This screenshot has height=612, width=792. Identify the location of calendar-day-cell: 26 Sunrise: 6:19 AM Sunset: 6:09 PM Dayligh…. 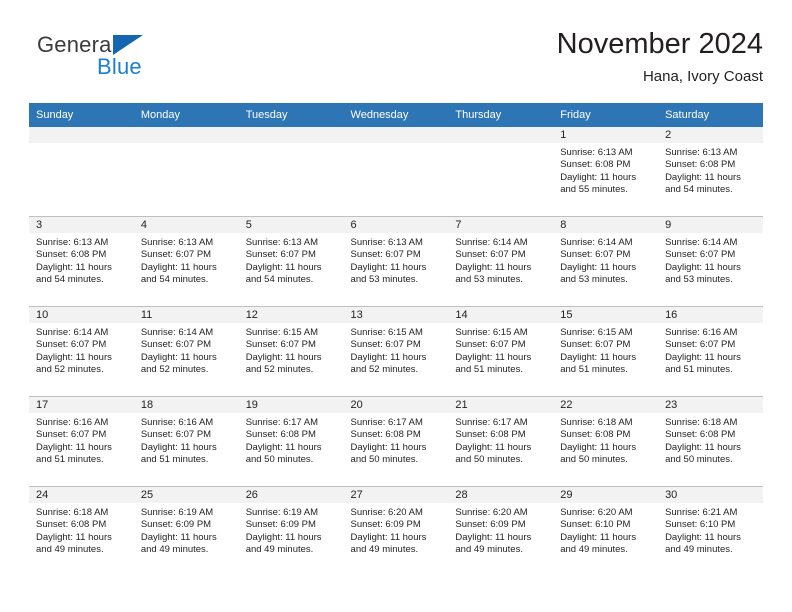
(291, 531).